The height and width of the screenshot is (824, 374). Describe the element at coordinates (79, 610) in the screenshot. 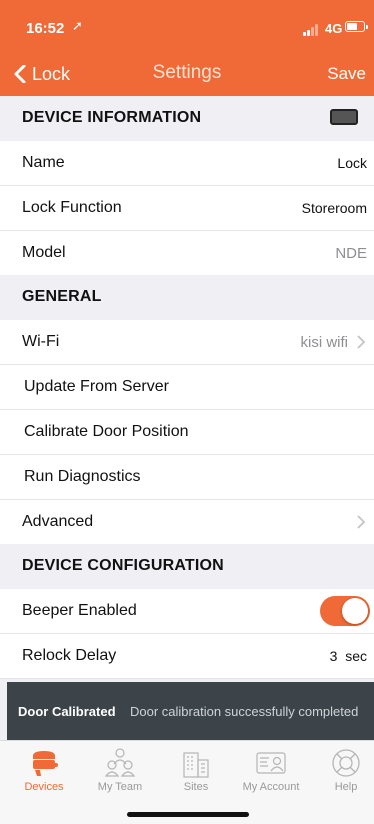

I see `row-label: Beeper Enabled` at that location.